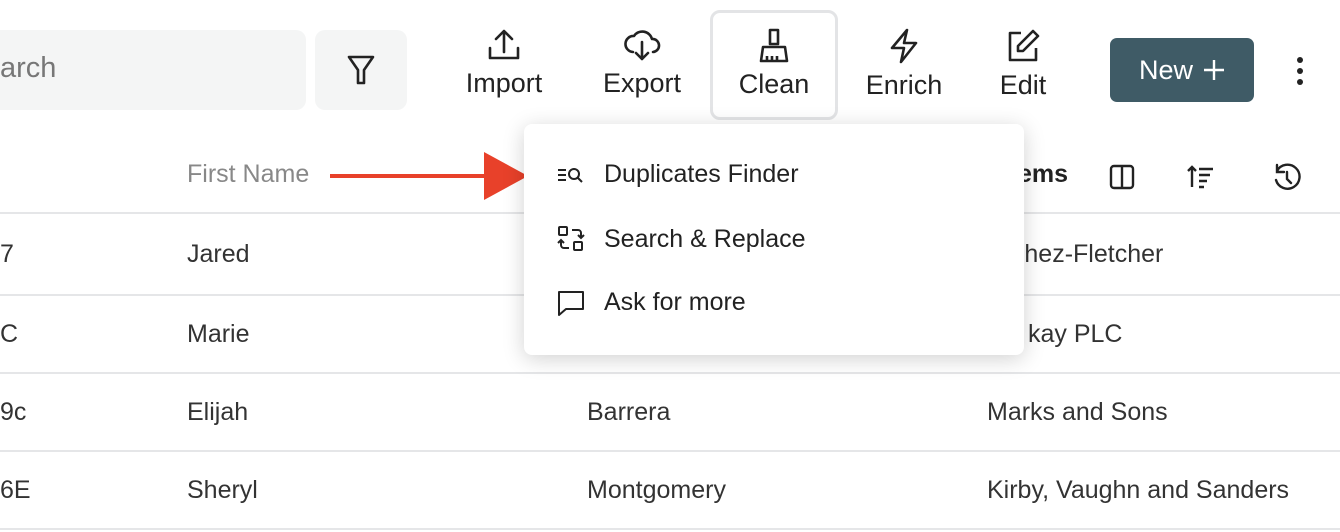 The image size is (1340, 532). I want to click on upload-icon, so click(504, 44).